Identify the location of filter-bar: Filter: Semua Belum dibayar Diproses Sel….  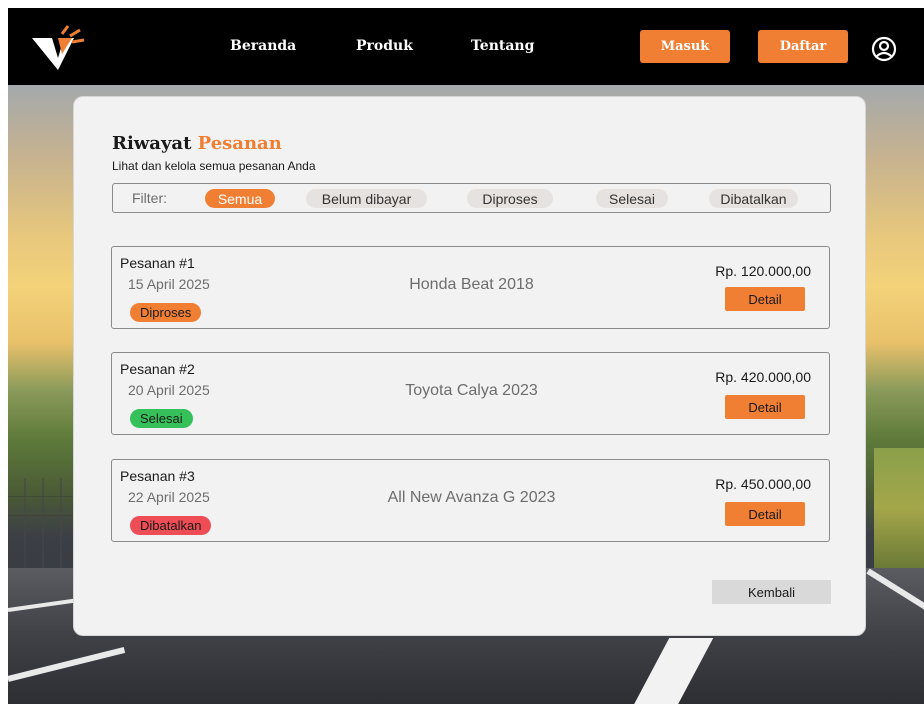
(471, 198).